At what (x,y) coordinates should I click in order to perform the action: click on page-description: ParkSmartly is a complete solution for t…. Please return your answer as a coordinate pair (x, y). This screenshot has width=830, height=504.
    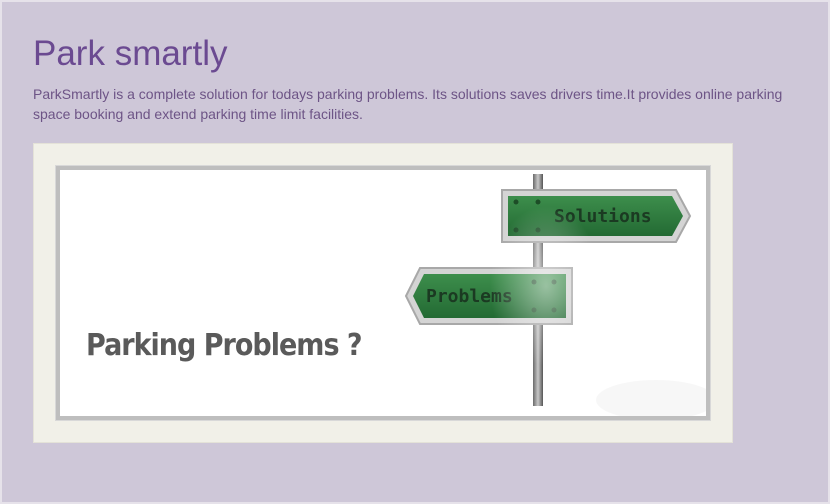
    Looking at the image, I should click on (408, 104).